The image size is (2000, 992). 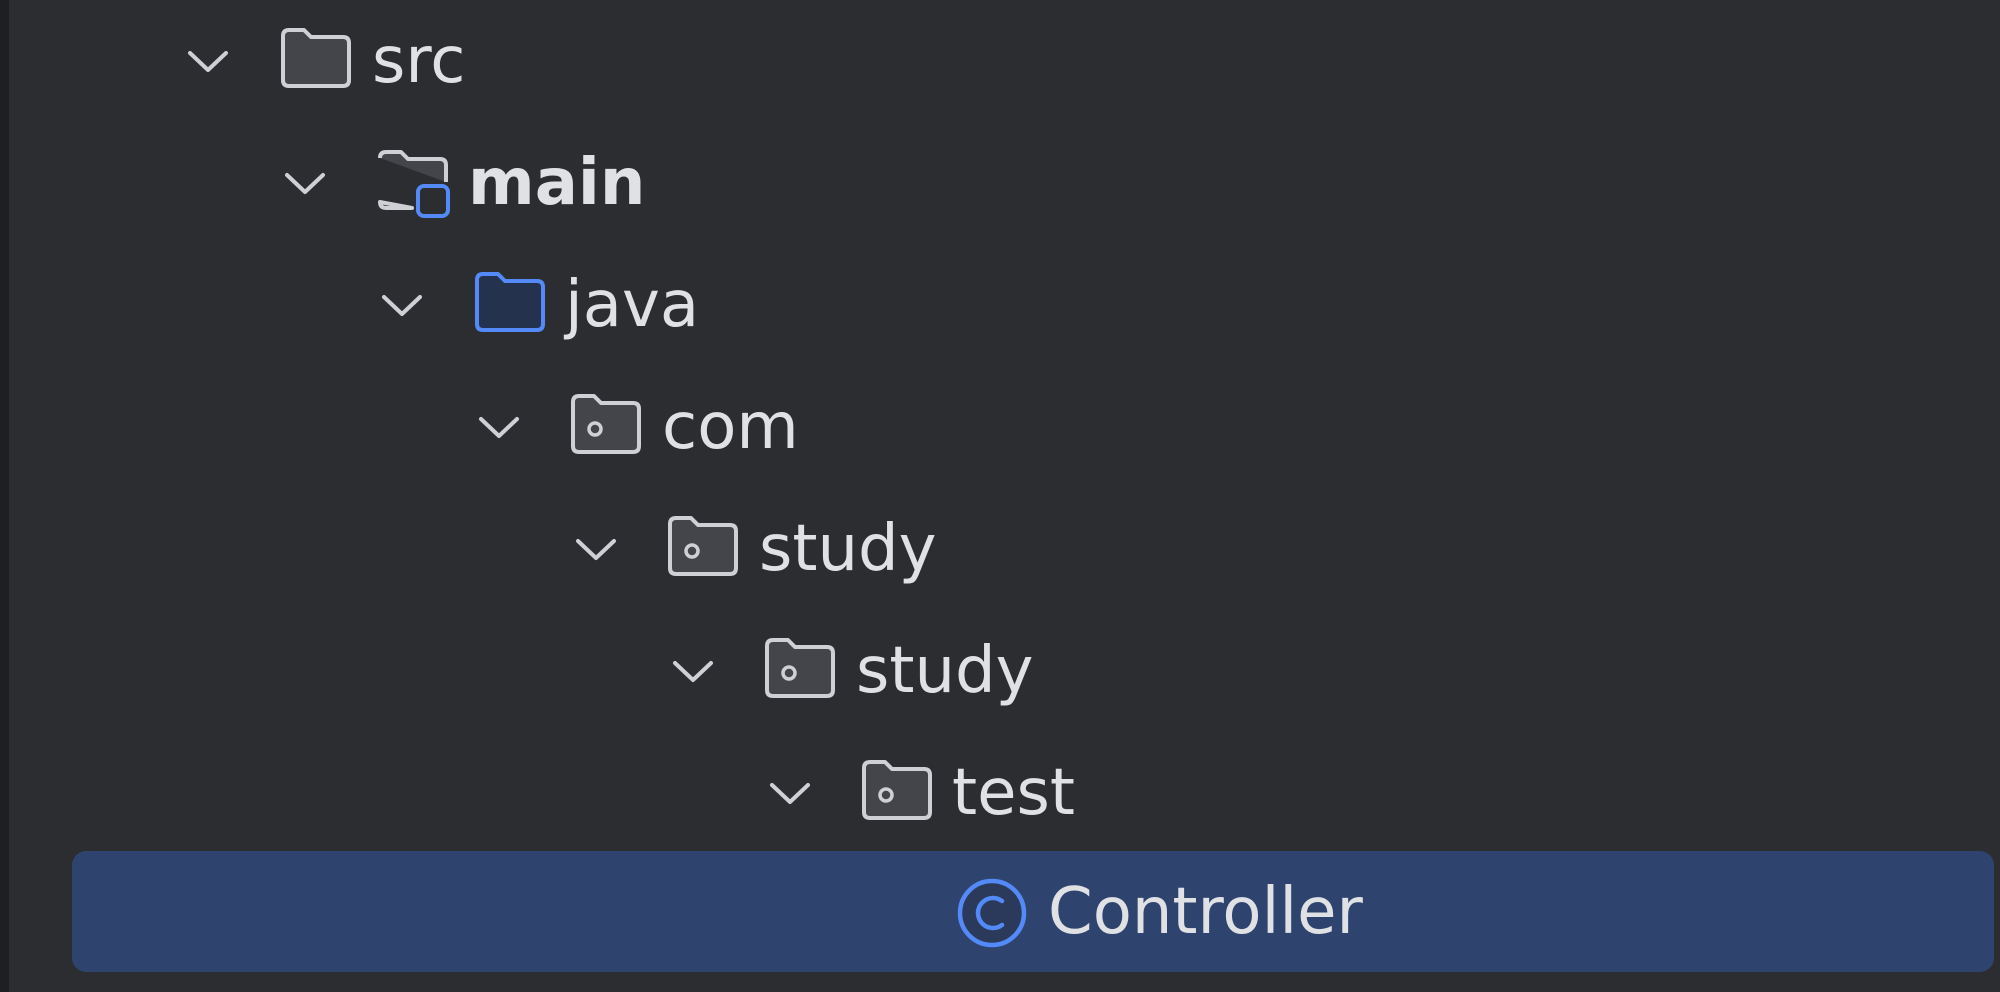 What do you see at coordinates (557, 183) in the screenshot?
I see `tree-item-label: main` at bounding box center [557, 183].